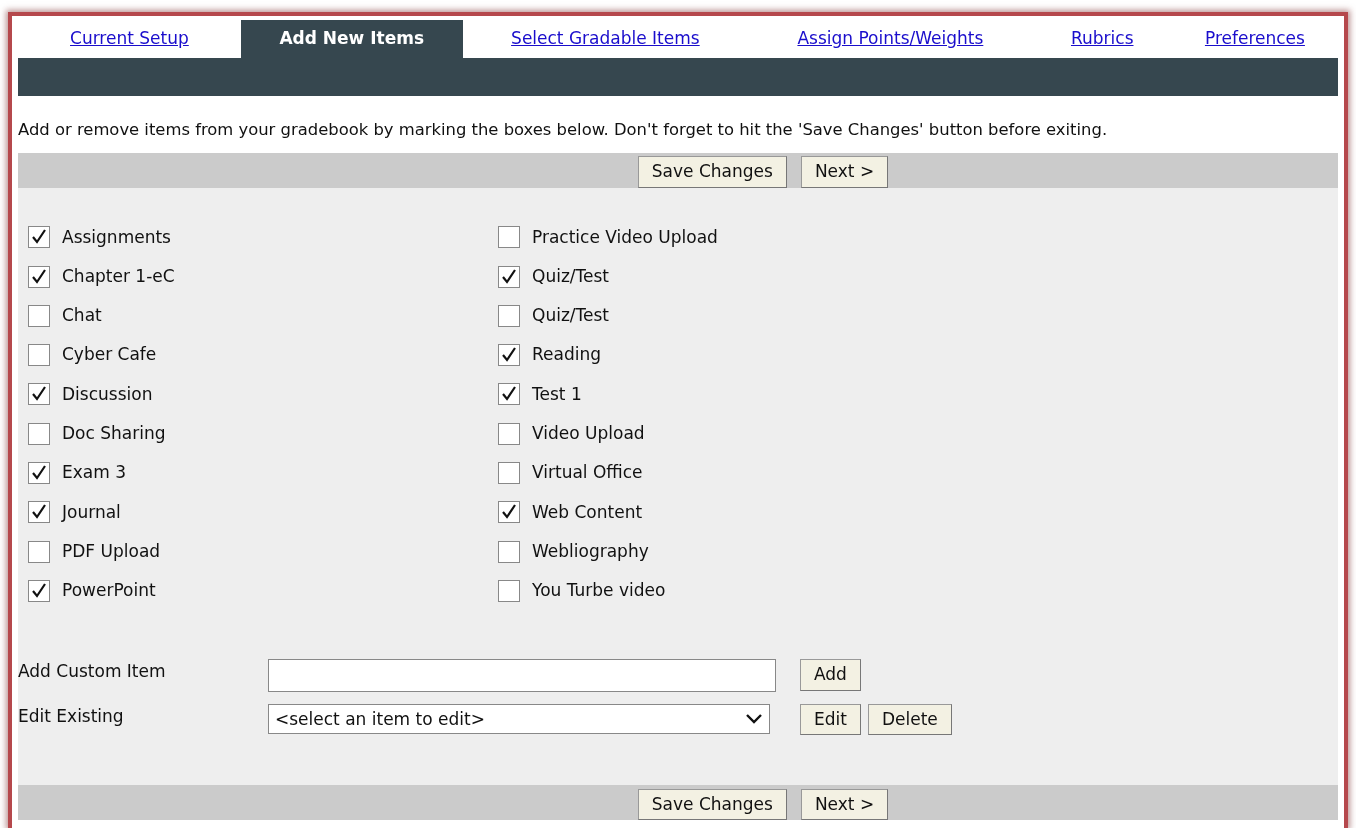  What do you see at coordinates (830, 675) in the screenshot?
I see `add-button: Add` at bounding box center [830, 675].